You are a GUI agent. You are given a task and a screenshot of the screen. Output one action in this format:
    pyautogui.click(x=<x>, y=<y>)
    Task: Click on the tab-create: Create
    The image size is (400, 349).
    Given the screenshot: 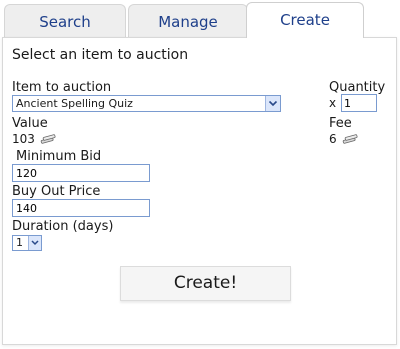 What is the action you would take?
    pyautogui.click(x=305, y=20)
    